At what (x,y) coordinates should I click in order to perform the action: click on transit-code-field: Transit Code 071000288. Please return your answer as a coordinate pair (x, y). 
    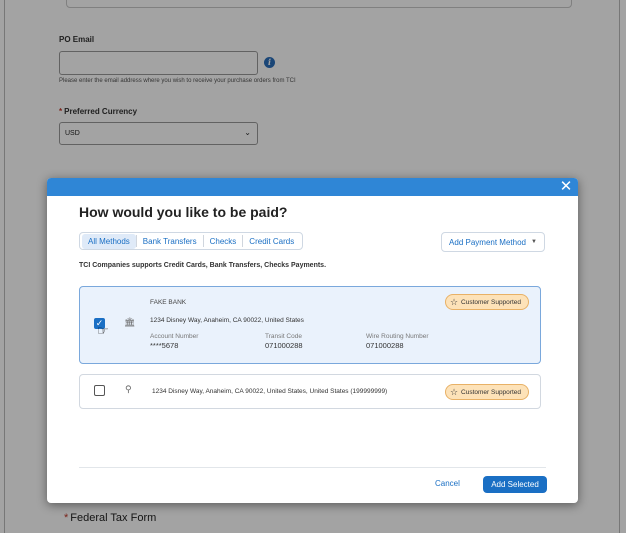
    Looking at the image, I should click on (284, 341).